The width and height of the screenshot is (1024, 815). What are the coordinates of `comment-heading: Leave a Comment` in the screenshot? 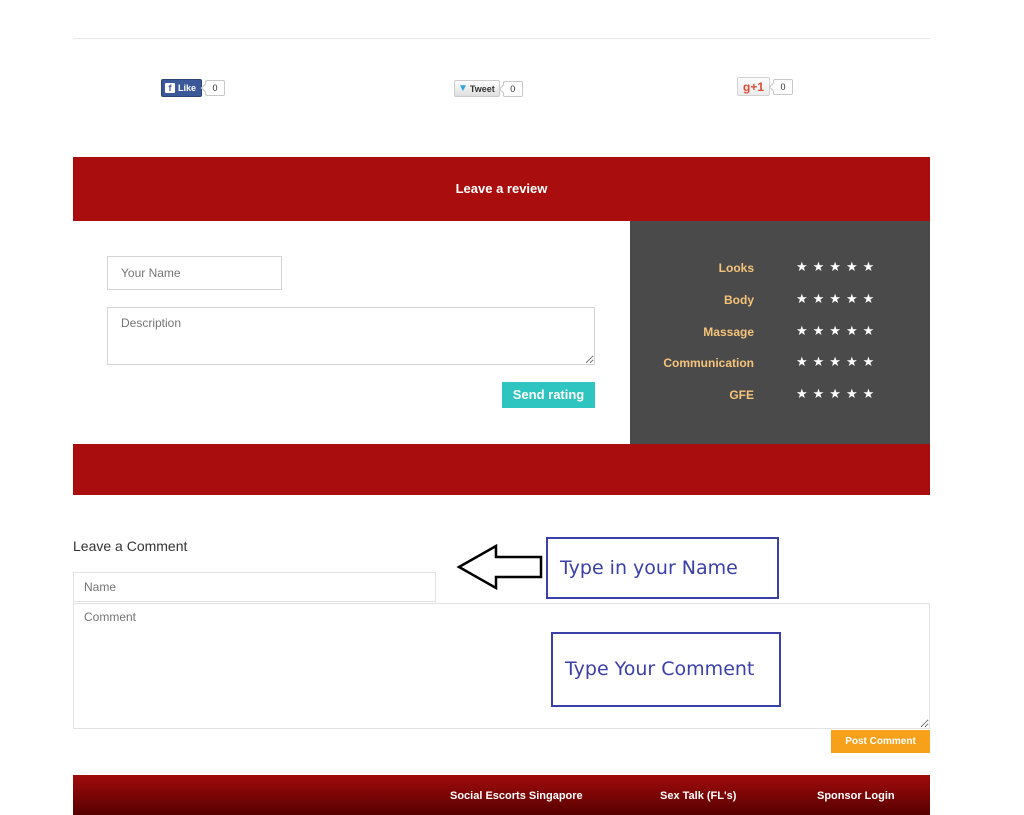 It's located at (130, 546).